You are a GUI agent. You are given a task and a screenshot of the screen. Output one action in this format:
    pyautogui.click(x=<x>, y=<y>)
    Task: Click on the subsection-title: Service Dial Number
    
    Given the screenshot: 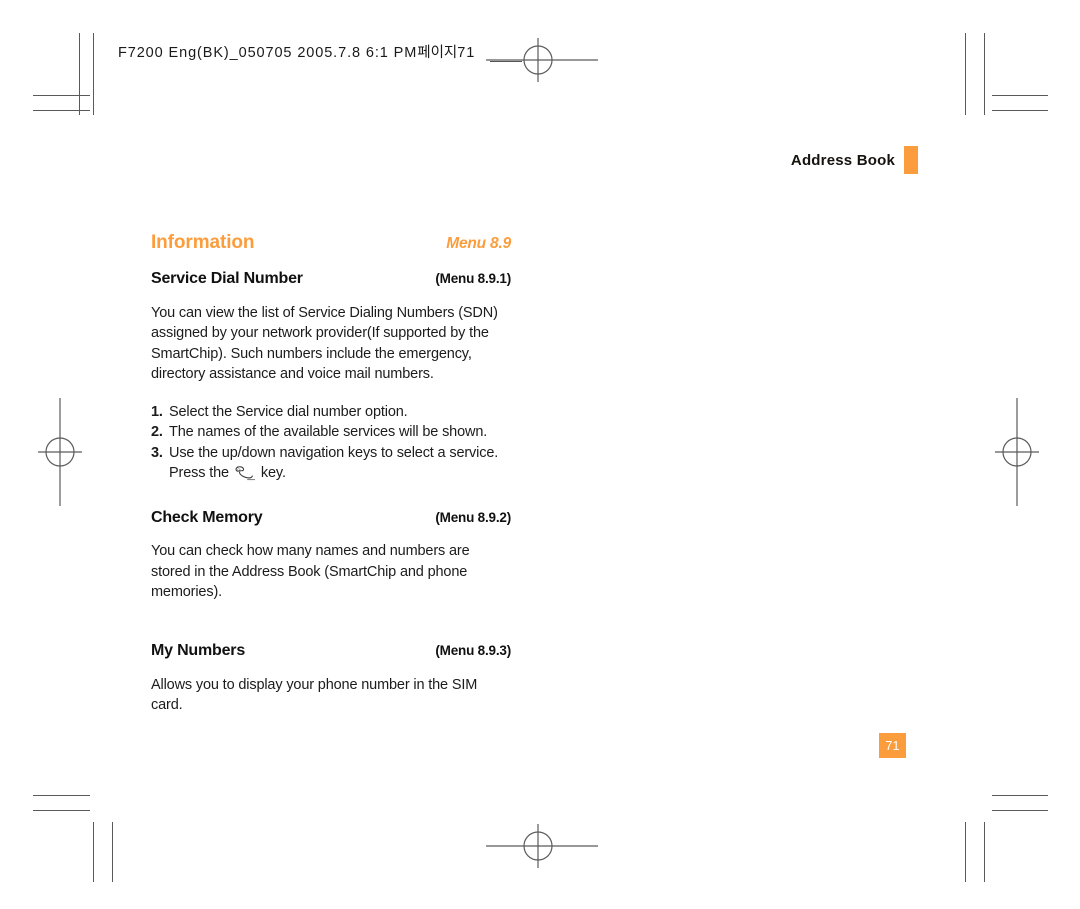 What is the action you would take?
    pyautogui.click(x=227, y=278)
    